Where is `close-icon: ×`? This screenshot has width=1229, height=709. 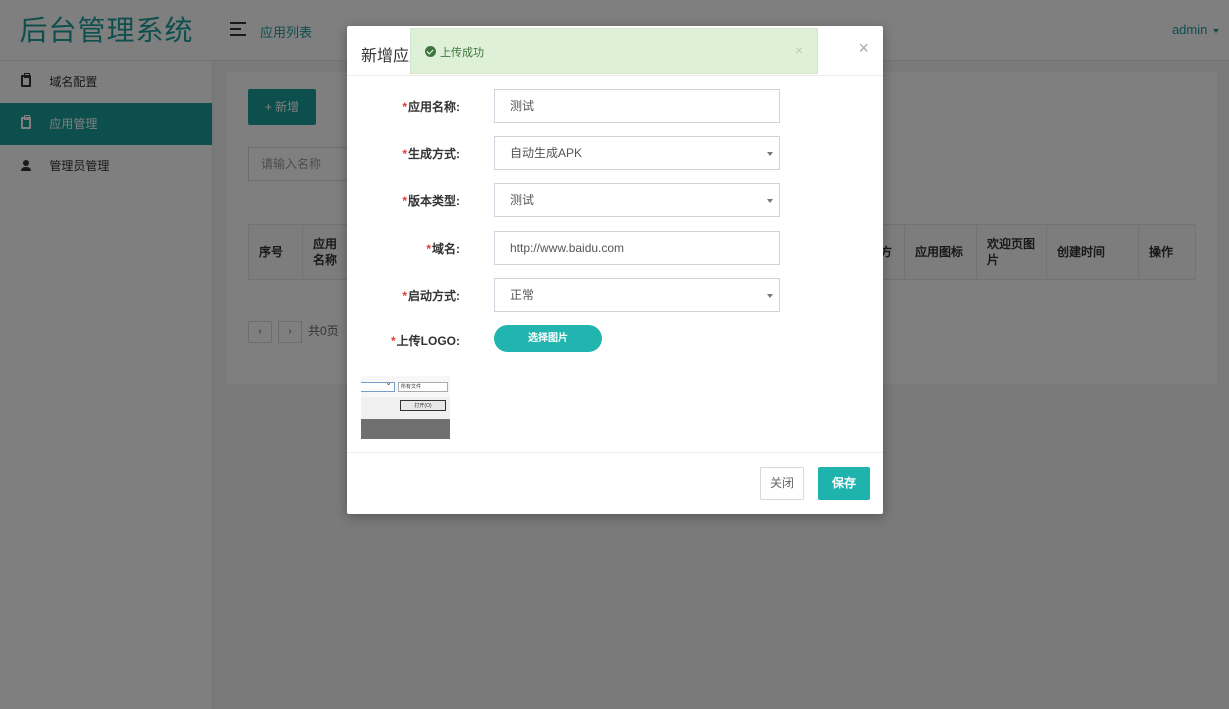
close-icon: × is located at coordinates (863, 48).